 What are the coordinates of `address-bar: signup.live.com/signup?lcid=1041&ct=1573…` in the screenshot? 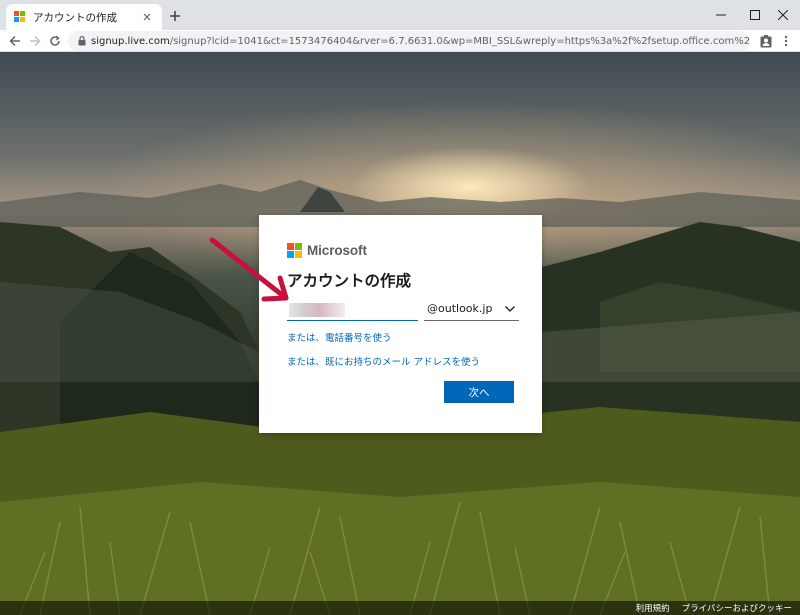 It's located at (409, 41).